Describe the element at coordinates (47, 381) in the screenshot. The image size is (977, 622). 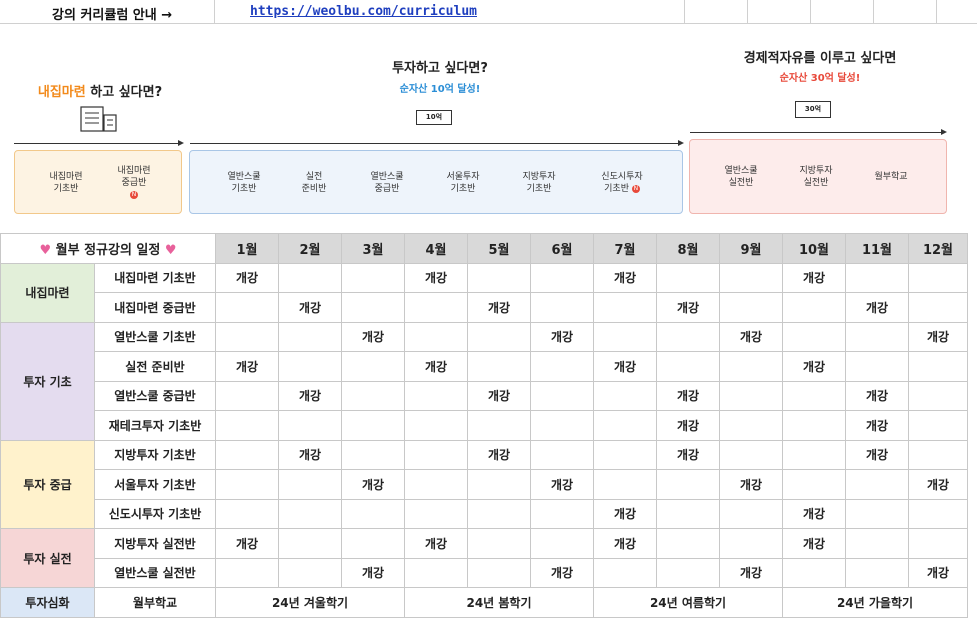
I see `category-cell: 투자 기초` at that location.